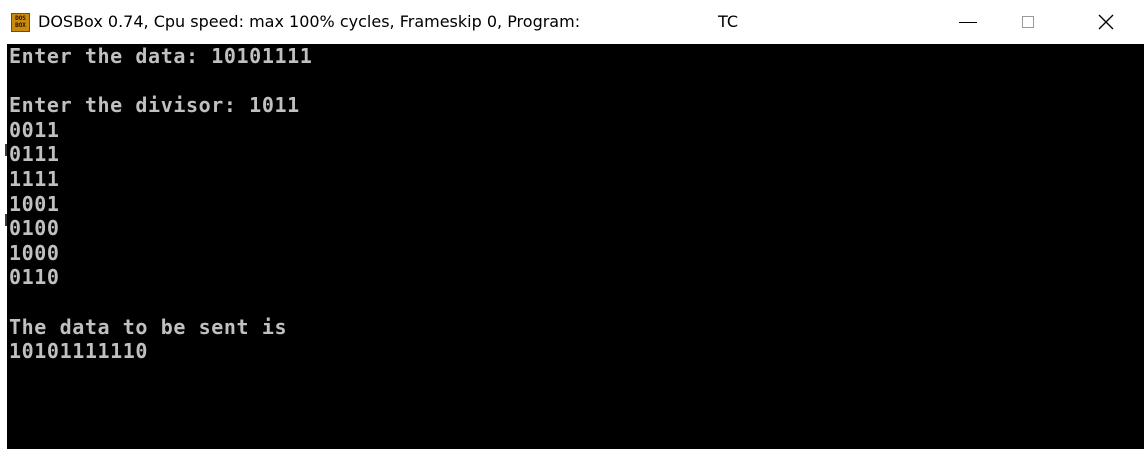 The image size is (1144, 449). What do you see at coordinates (148, 326) in the screenshot?
I see `terminal-line: The data to be sent is` at bounding box center [148, 326].